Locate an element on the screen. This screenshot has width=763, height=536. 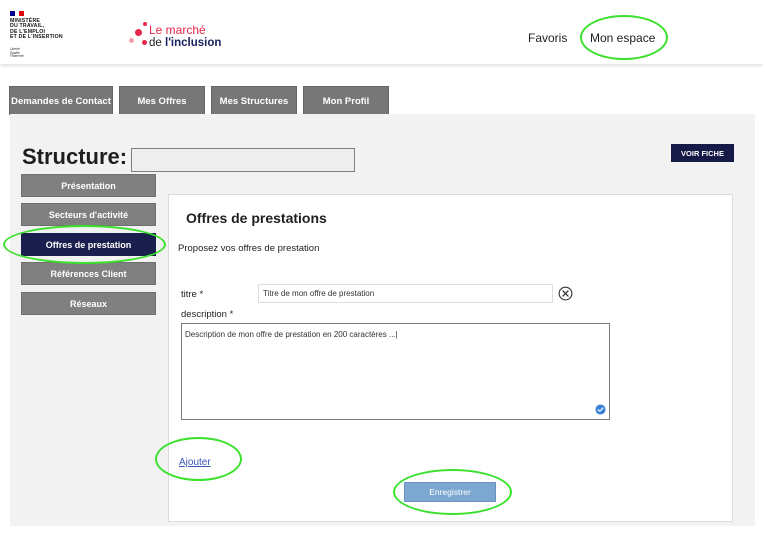
republic-motto: Liberté Égalité Fraternité is located at coordinates (17, 52).